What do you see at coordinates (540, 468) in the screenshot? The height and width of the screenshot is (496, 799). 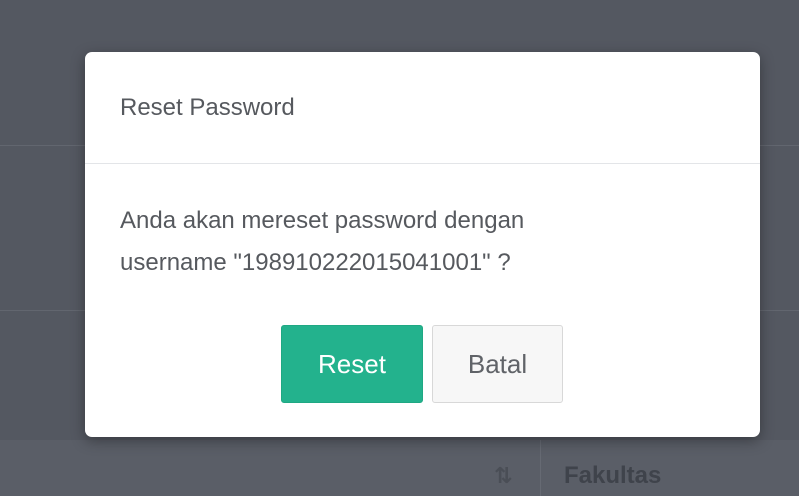 I see `background-column-separator` at bounding box center [540, 468].